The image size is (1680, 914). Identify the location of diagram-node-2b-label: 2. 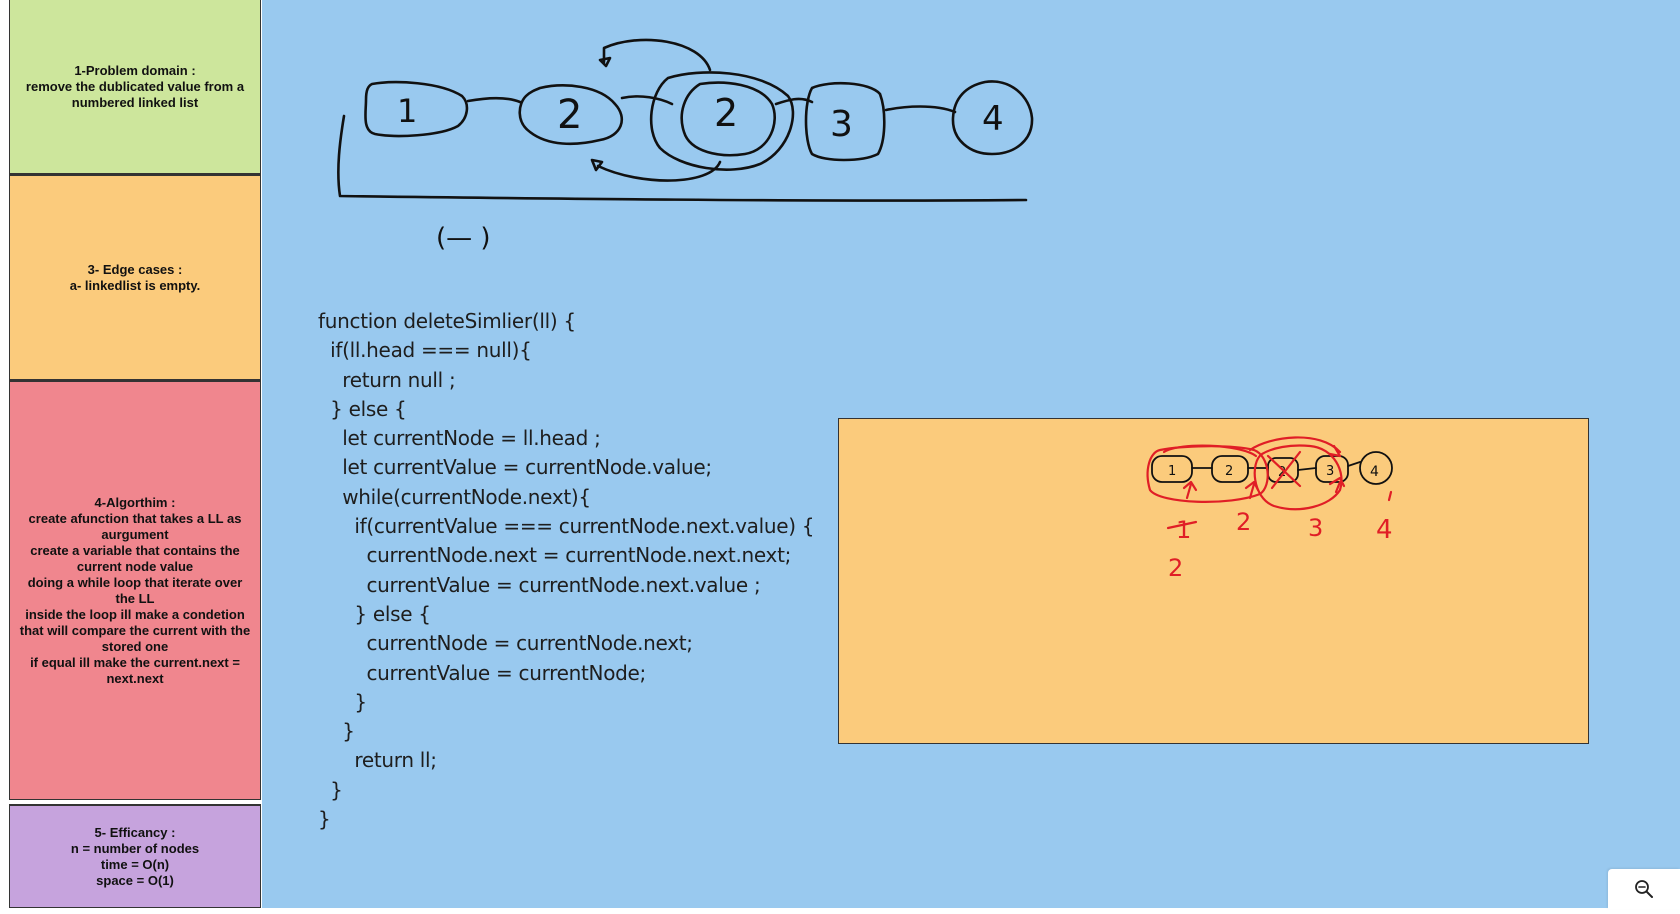
(726, 113).